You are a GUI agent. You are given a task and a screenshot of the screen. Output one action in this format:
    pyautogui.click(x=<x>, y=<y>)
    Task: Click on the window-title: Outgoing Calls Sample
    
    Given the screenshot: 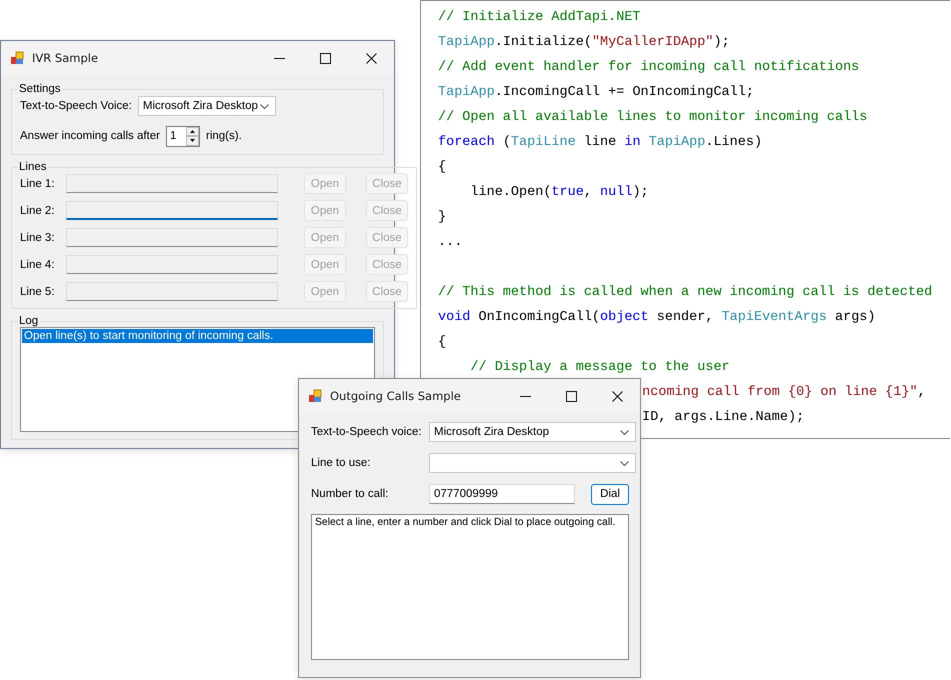 What is the action you would take?
    pyautogui.click(x=396, y=396)
    